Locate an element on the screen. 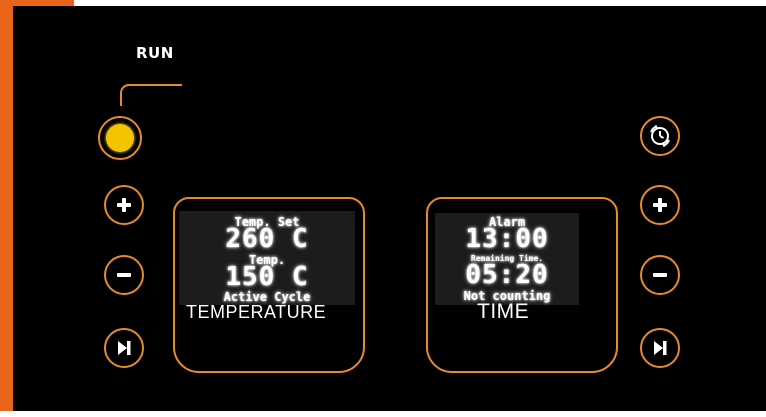 The width and height of the screenshot is (766, 417). temp-set-value: 260 C is located at coordinates (267, 239).